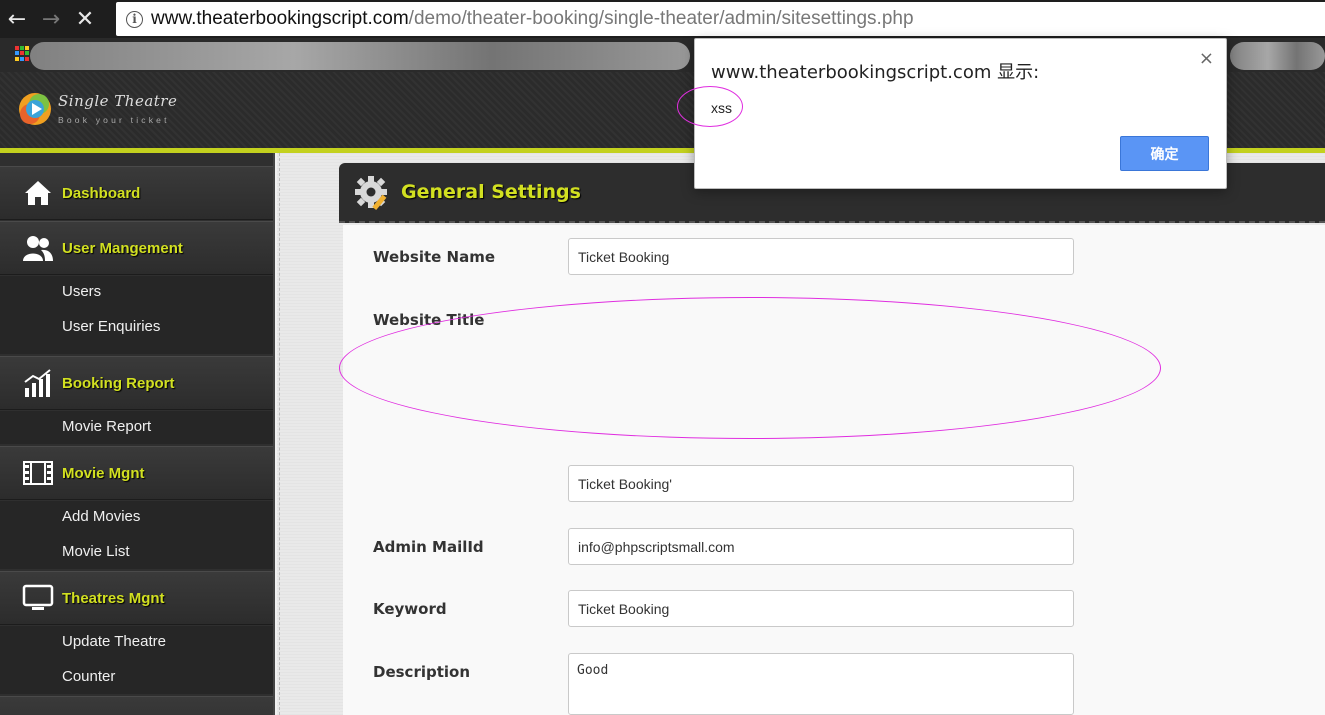 Image resolution: width=1325 pixels, height=715 pixels. I want to click on sidebar-subitem-users: Users, so click(81, 291).